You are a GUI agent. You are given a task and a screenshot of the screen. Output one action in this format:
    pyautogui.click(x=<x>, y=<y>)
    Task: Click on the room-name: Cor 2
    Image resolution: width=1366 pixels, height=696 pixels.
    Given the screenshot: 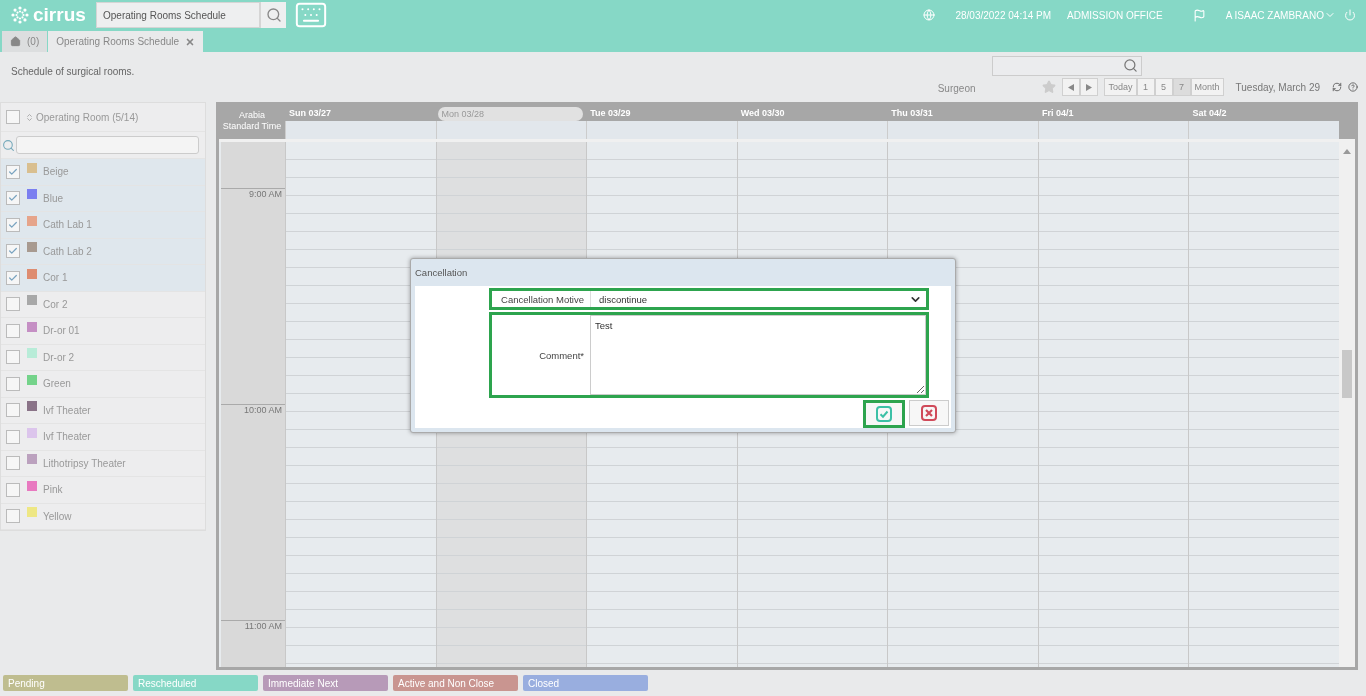 What is the action you would take?
    pyautogui.click(x=55, y=304)
    